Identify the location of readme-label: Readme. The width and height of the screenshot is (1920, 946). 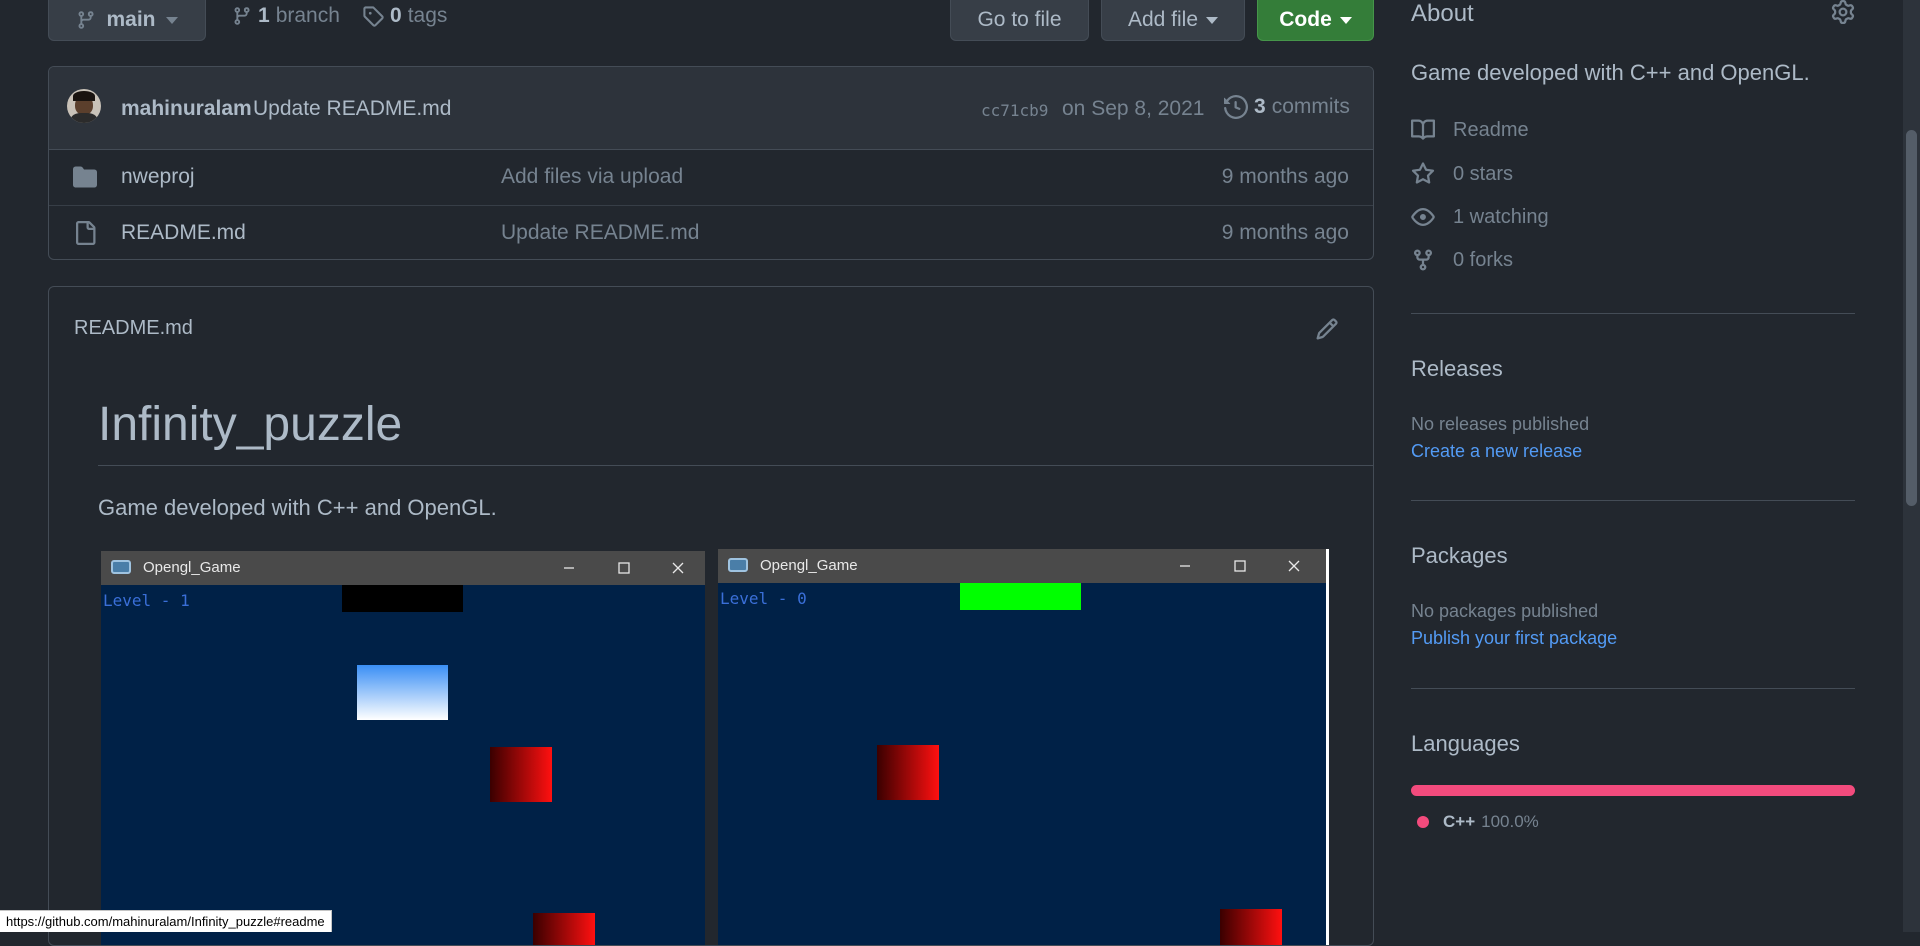
(1491, 129).